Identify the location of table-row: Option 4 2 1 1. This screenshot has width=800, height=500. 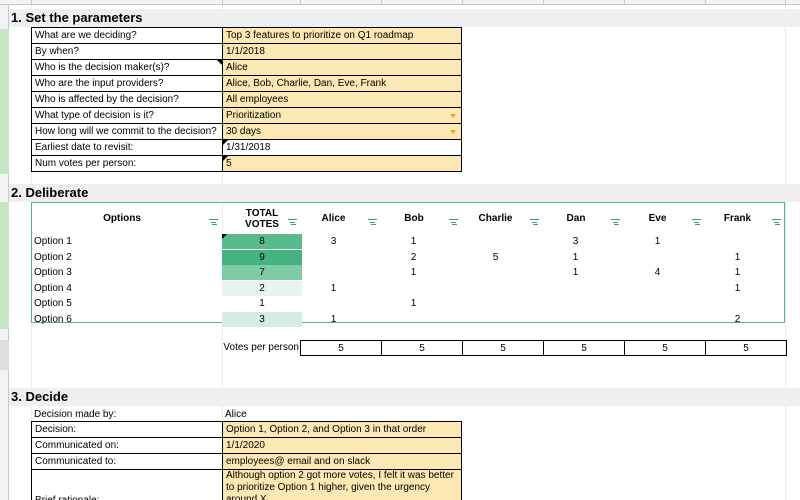
(408, 288).